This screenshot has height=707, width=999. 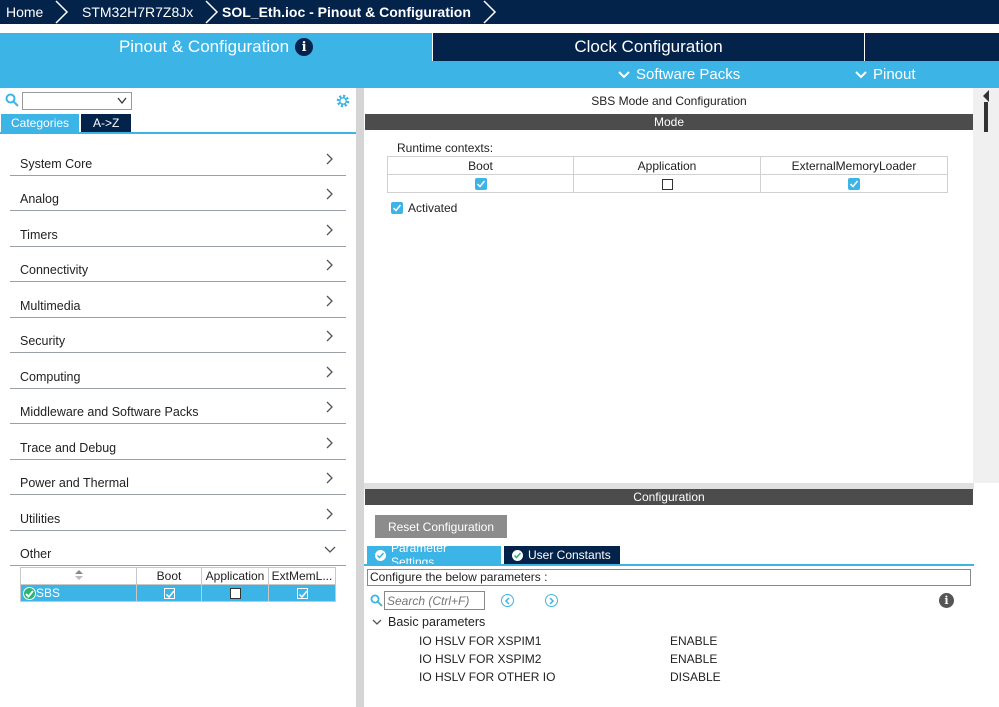 What do you see at coordinates (178, 371) in the screenshot?
I see `category-computing: Computing` at bounding box center [178, 371].